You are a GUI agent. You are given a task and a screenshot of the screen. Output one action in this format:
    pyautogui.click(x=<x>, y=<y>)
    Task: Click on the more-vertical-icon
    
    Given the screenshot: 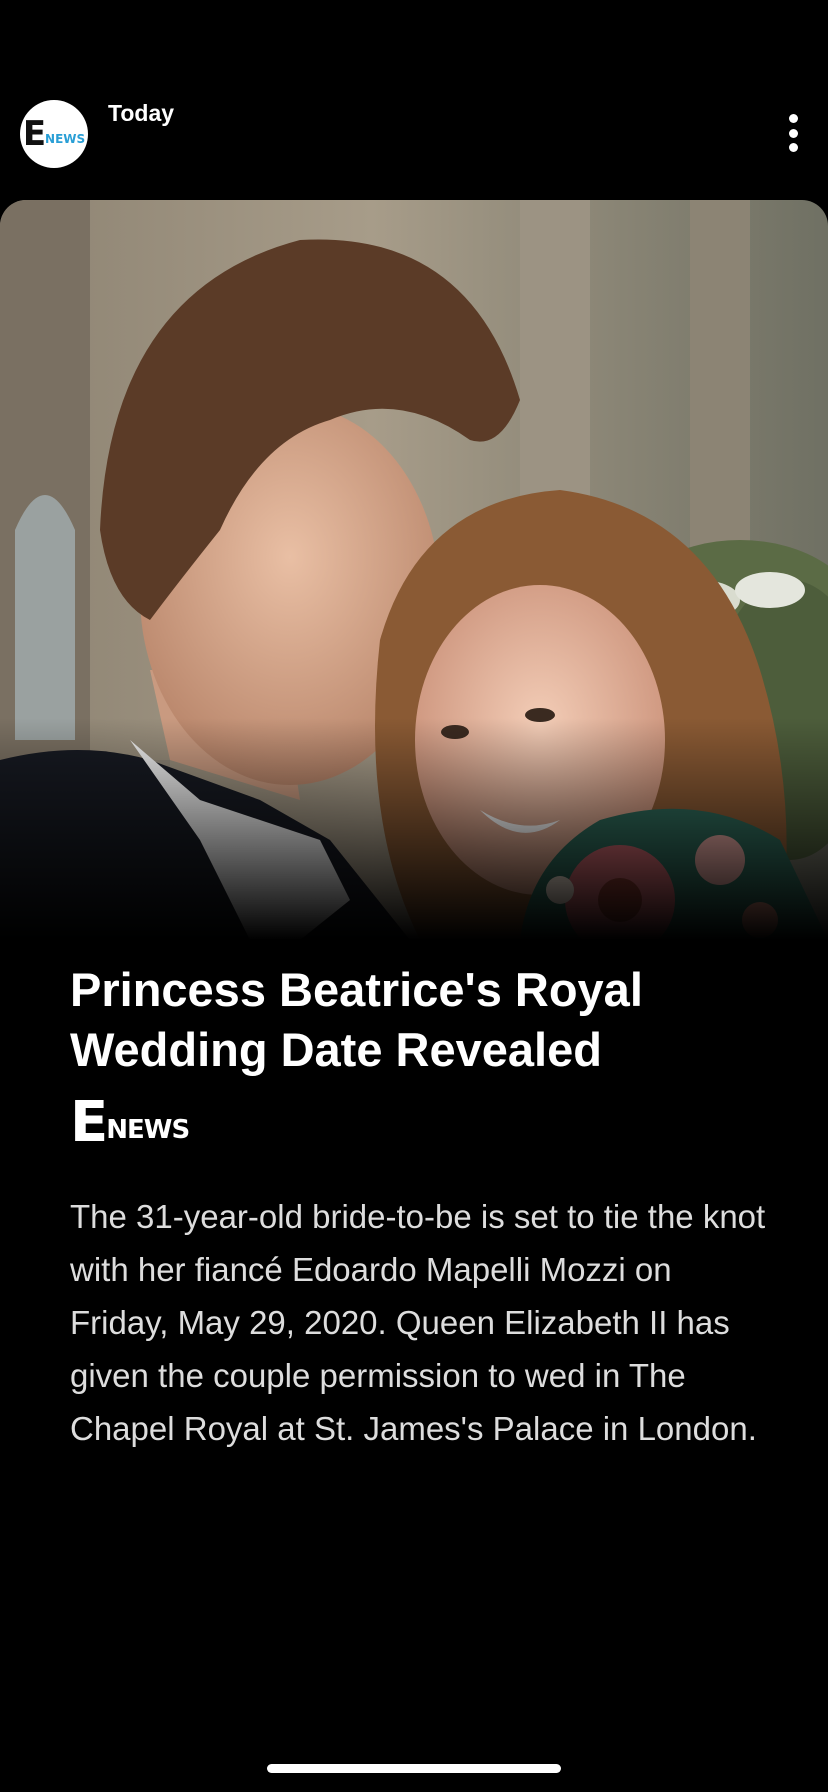 What is the action you would take?
    pyautogui.click(x=793, y=118)
    